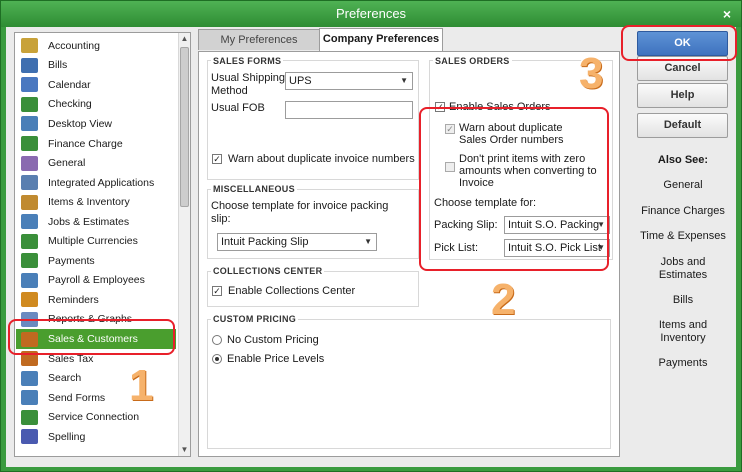 This screenshot has width=742, height=472. Describe the element at coordinates (217, 359) in the screenshot. I see `price-levels-radio` at that location.